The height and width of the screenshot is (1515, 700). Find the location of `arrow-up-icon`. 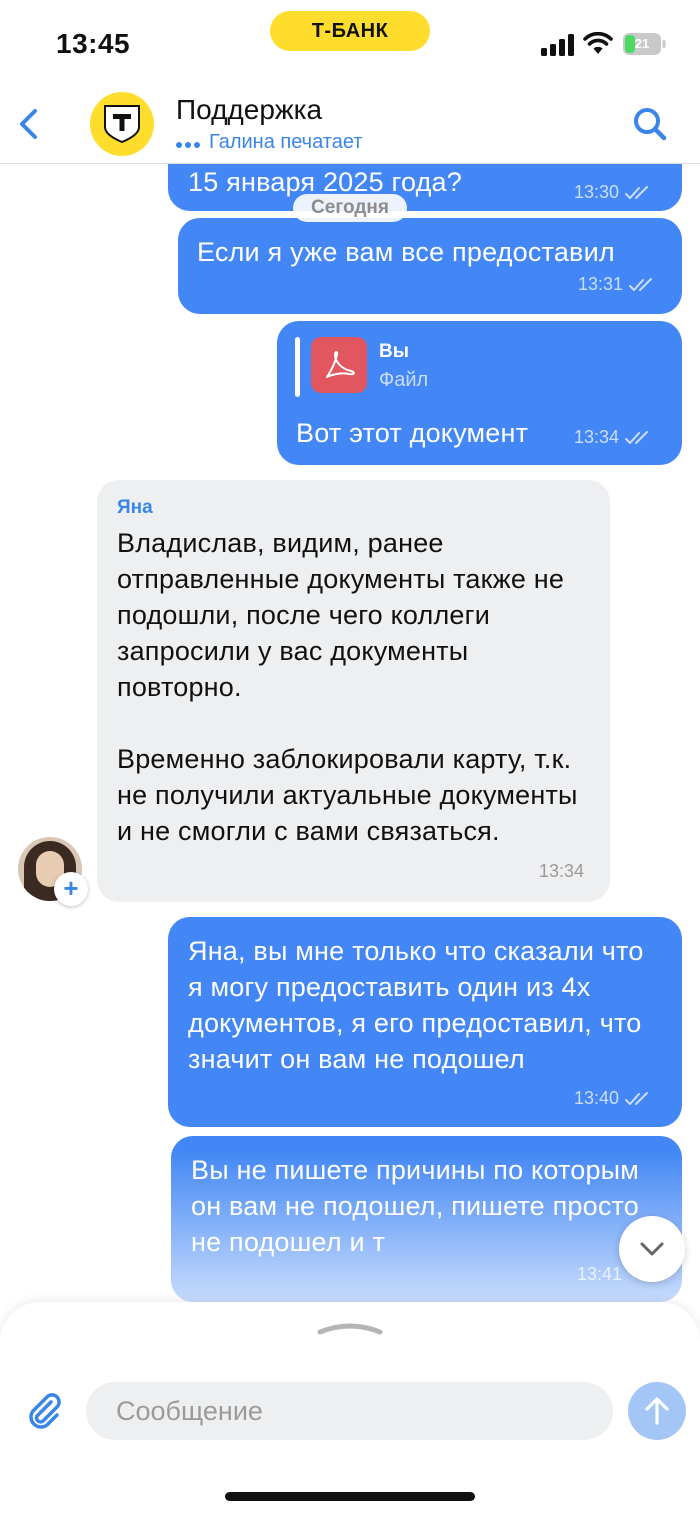

arrow-up-icon is located at coordinates (657, 1411).